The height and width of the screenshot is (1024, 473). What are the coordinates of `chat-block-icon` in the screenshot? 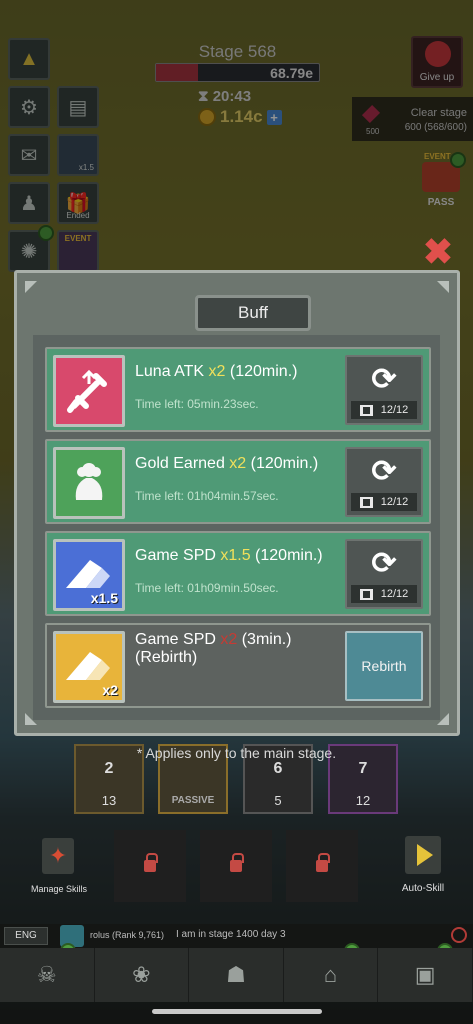 It's located at (459, 935).